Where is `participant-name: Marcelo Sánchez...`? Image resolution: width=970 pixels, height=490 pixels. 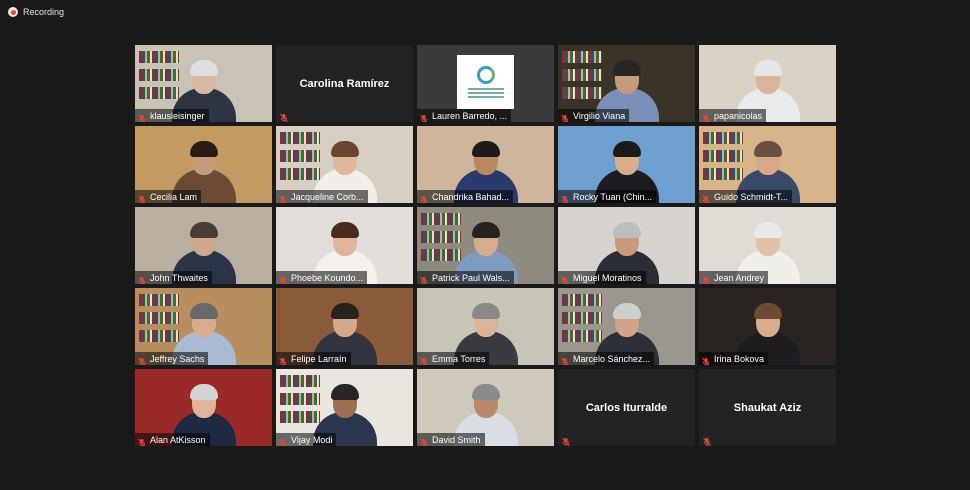 participant-name: Marcelo Sánchez... is located at coordinates (612, 358).